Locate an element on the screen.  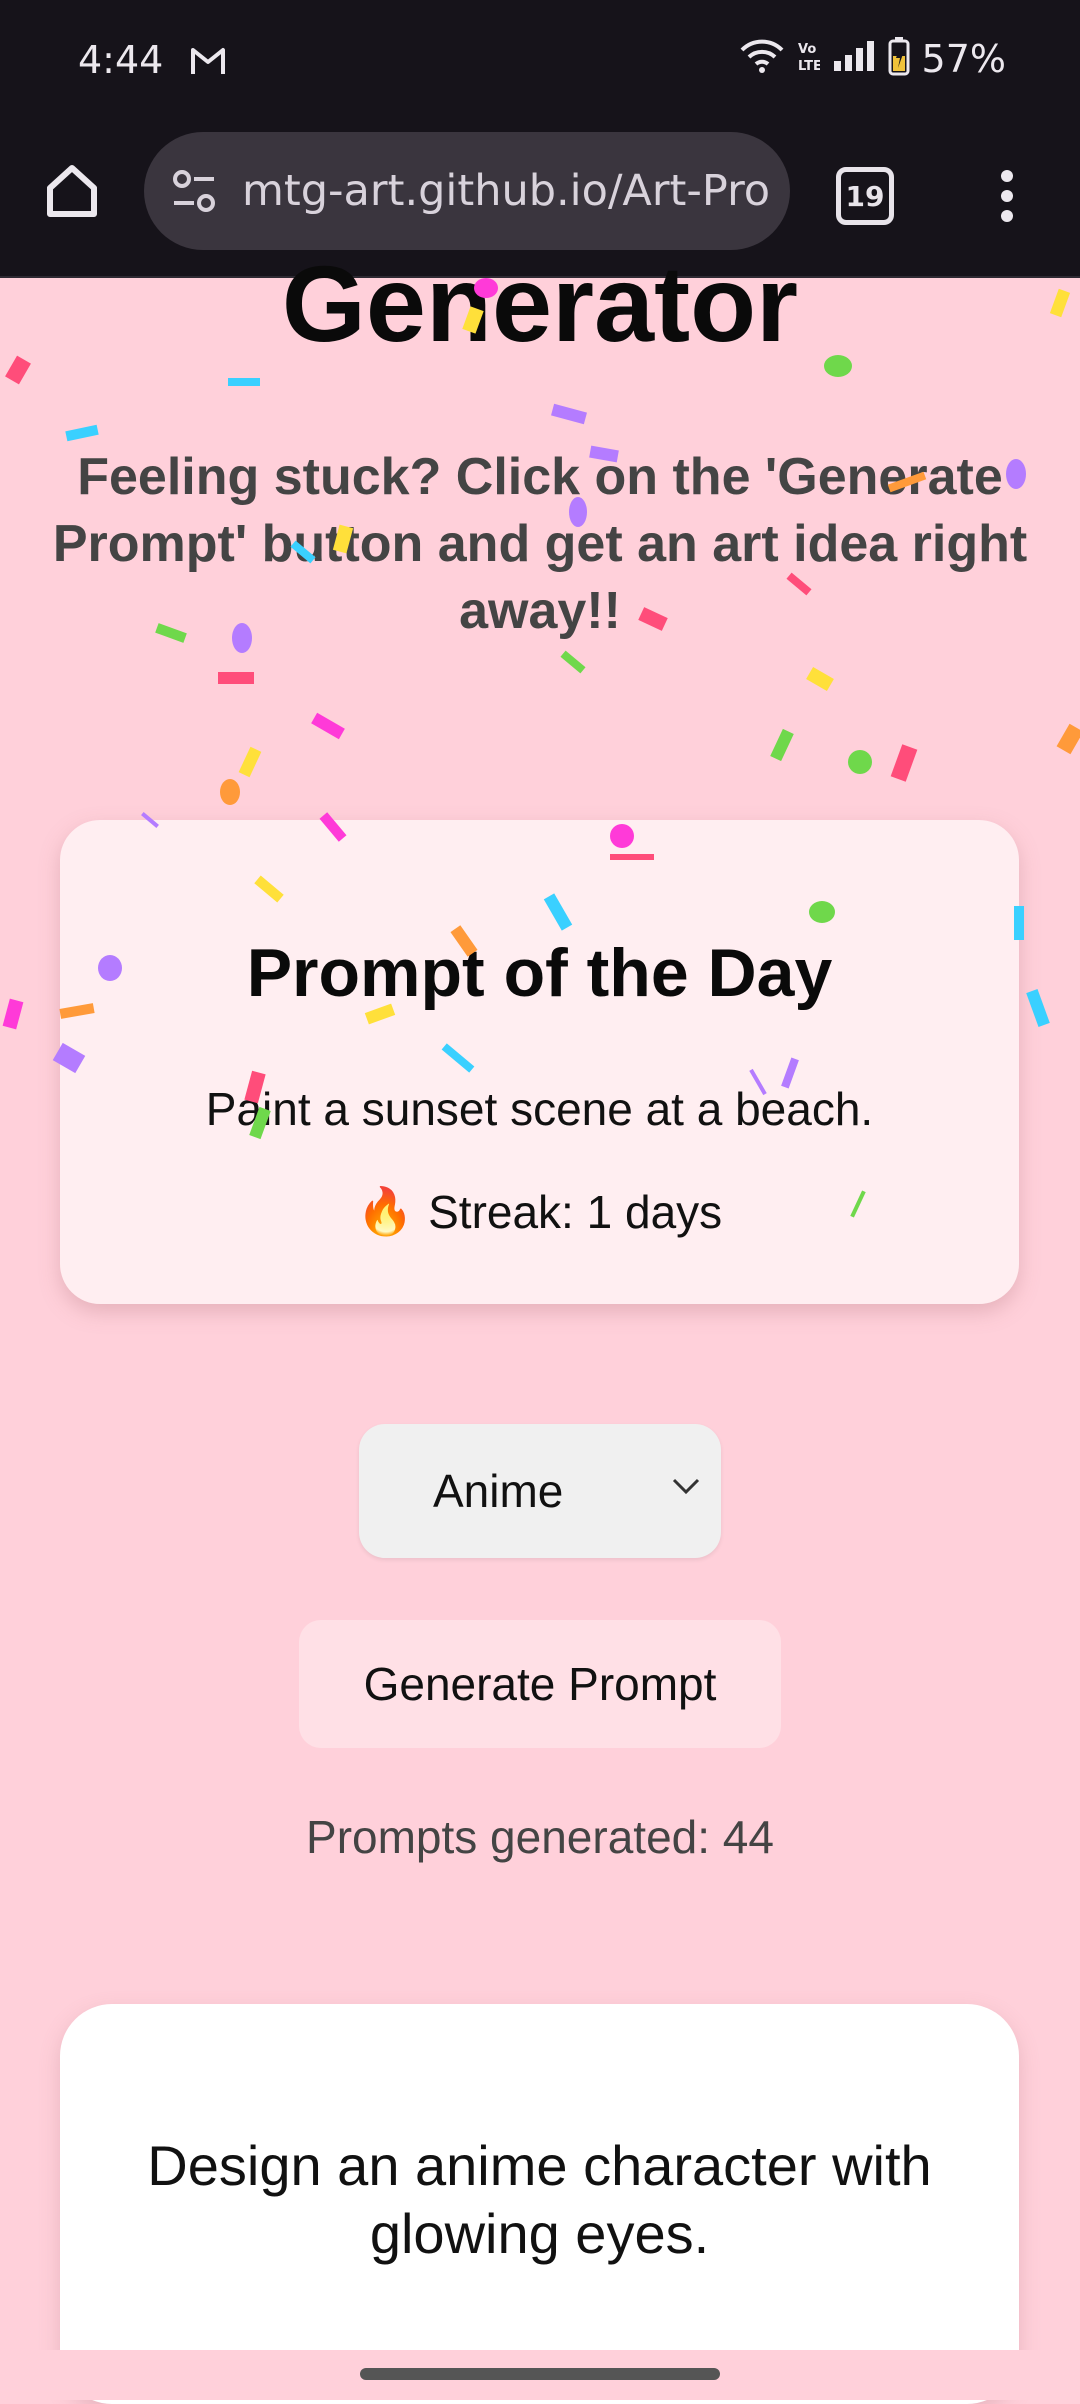
home-button is located at coordinates (72, 190).